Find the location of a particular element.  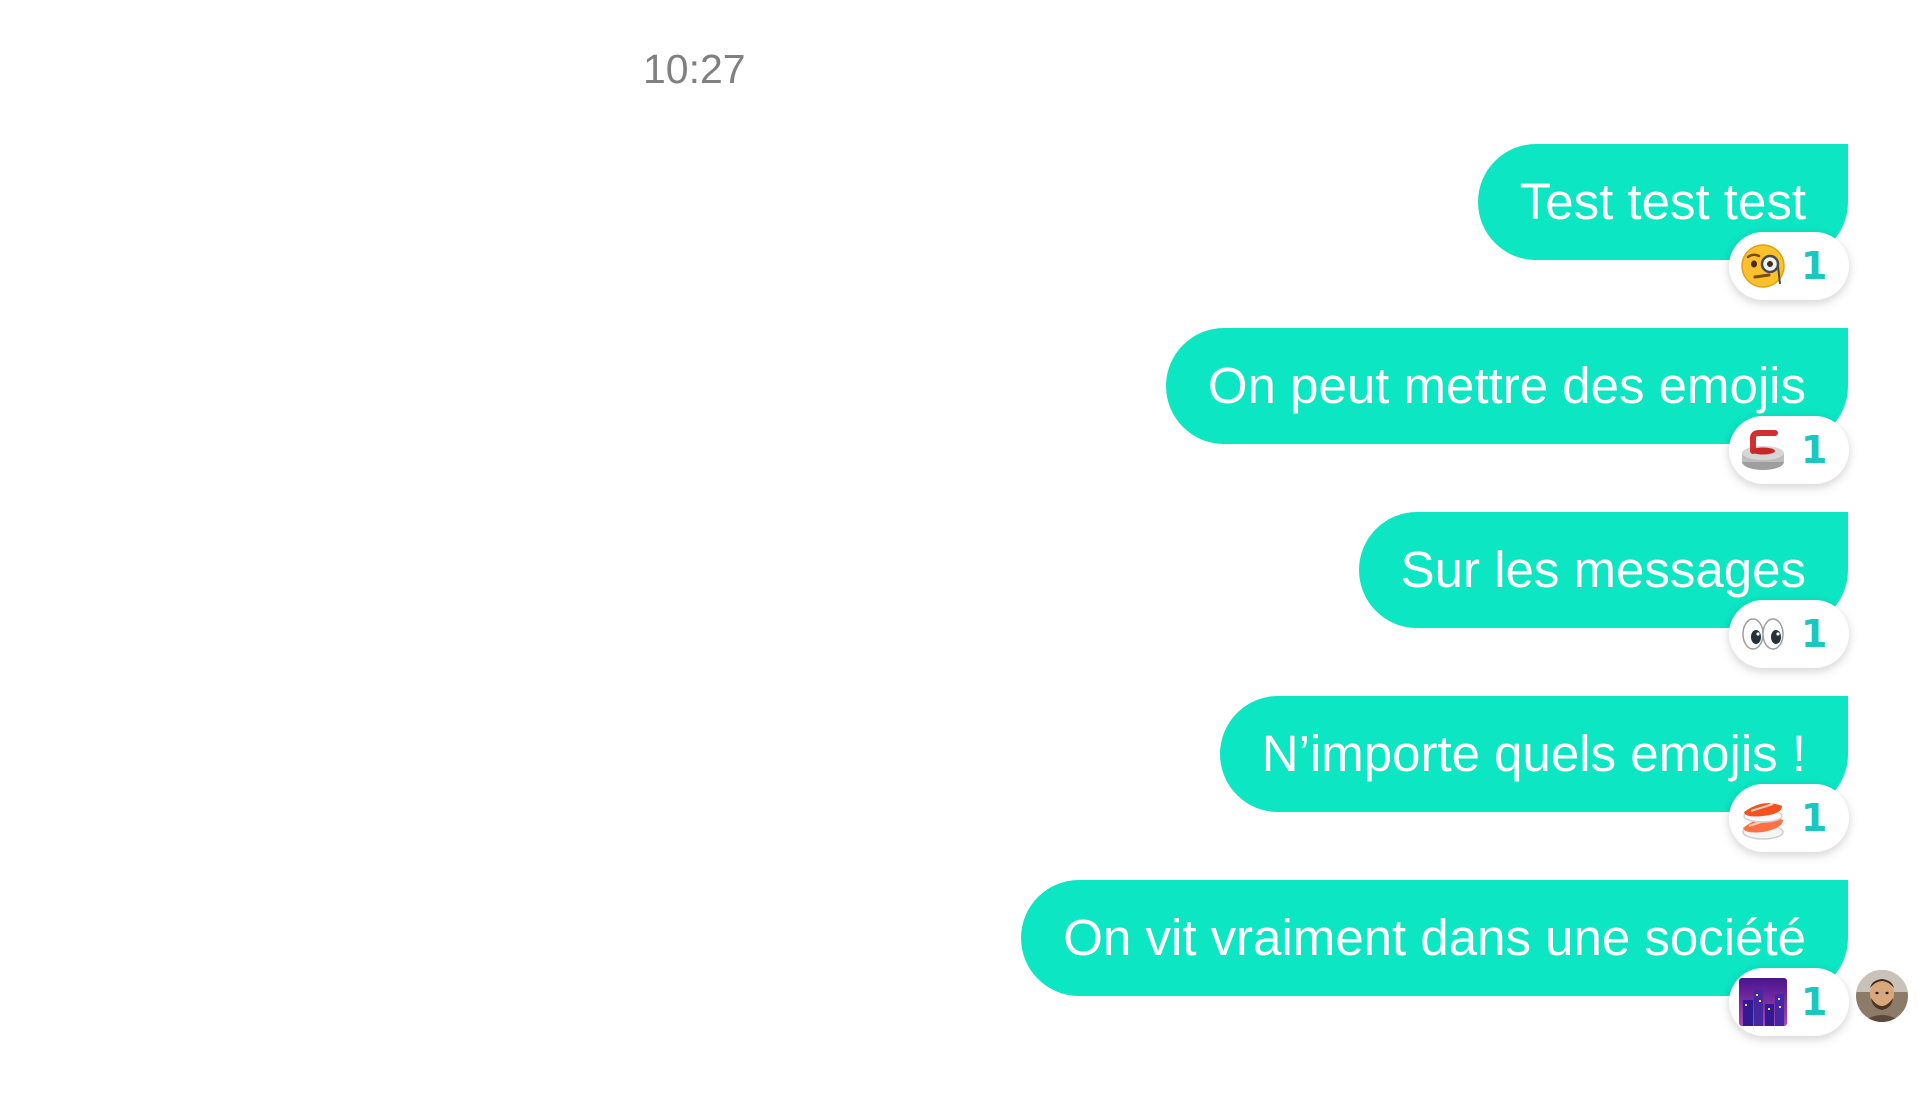

user-avatar-icon is located at coordinates (1882, 996).